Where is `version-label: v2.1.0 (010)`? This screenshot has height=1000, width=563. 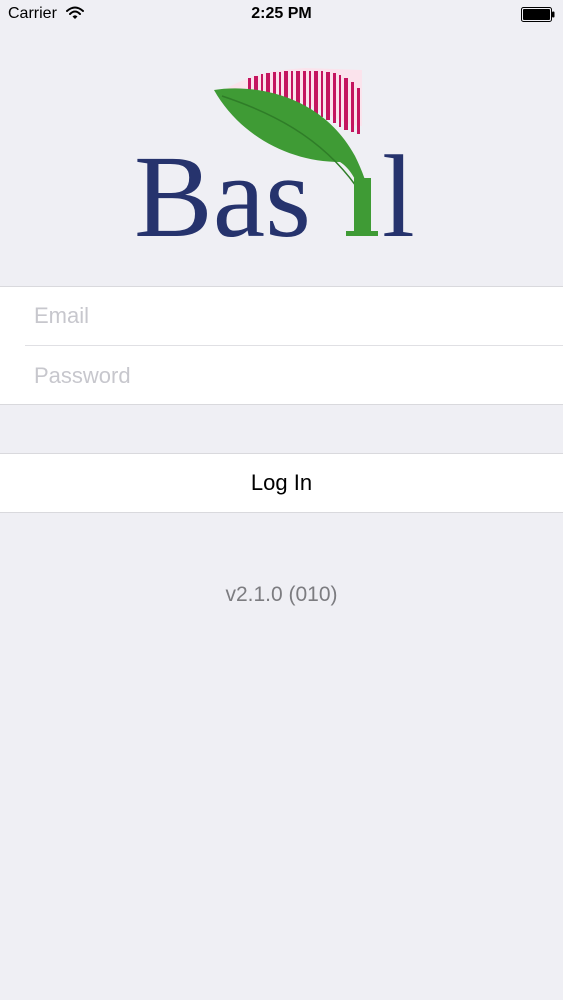 version-label: v2.1.0 (010) is located at coordinates (281, 594).